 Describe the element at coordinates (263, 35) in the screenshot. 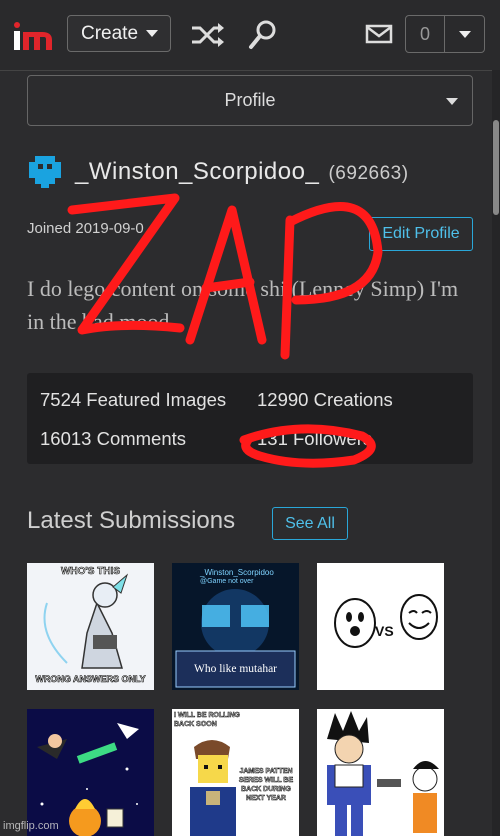

I see `search-icon` at that location.